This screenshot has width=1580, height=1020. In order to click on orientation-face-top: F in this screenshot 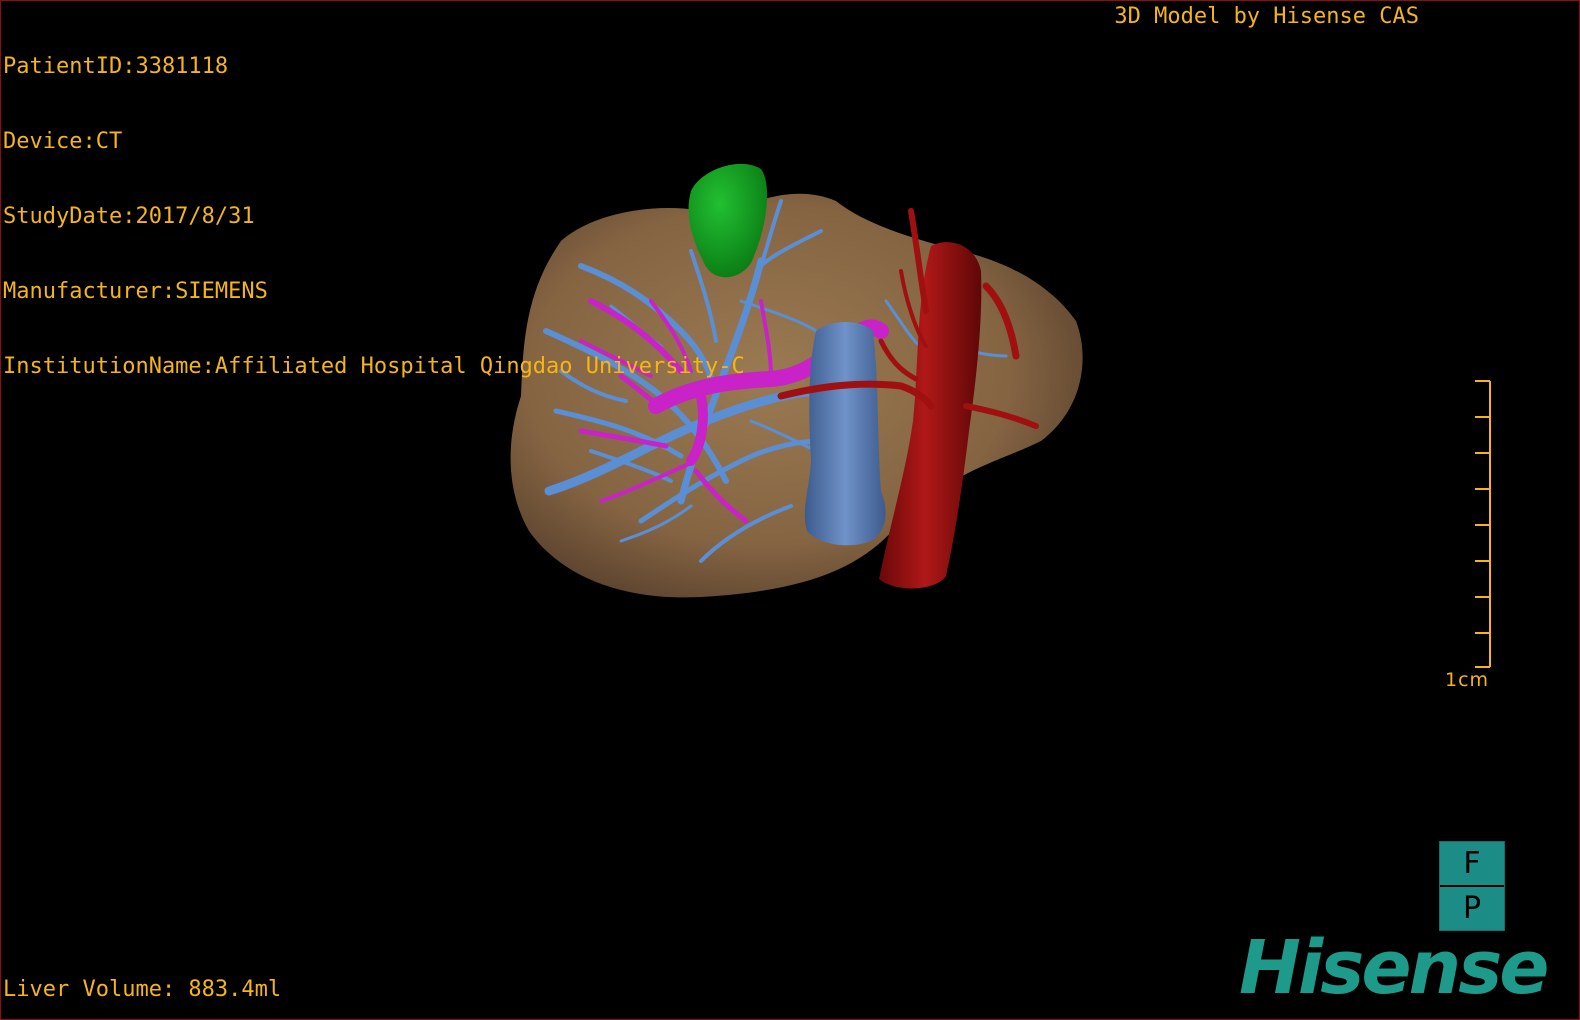, I will do `click(1472, 864)`.